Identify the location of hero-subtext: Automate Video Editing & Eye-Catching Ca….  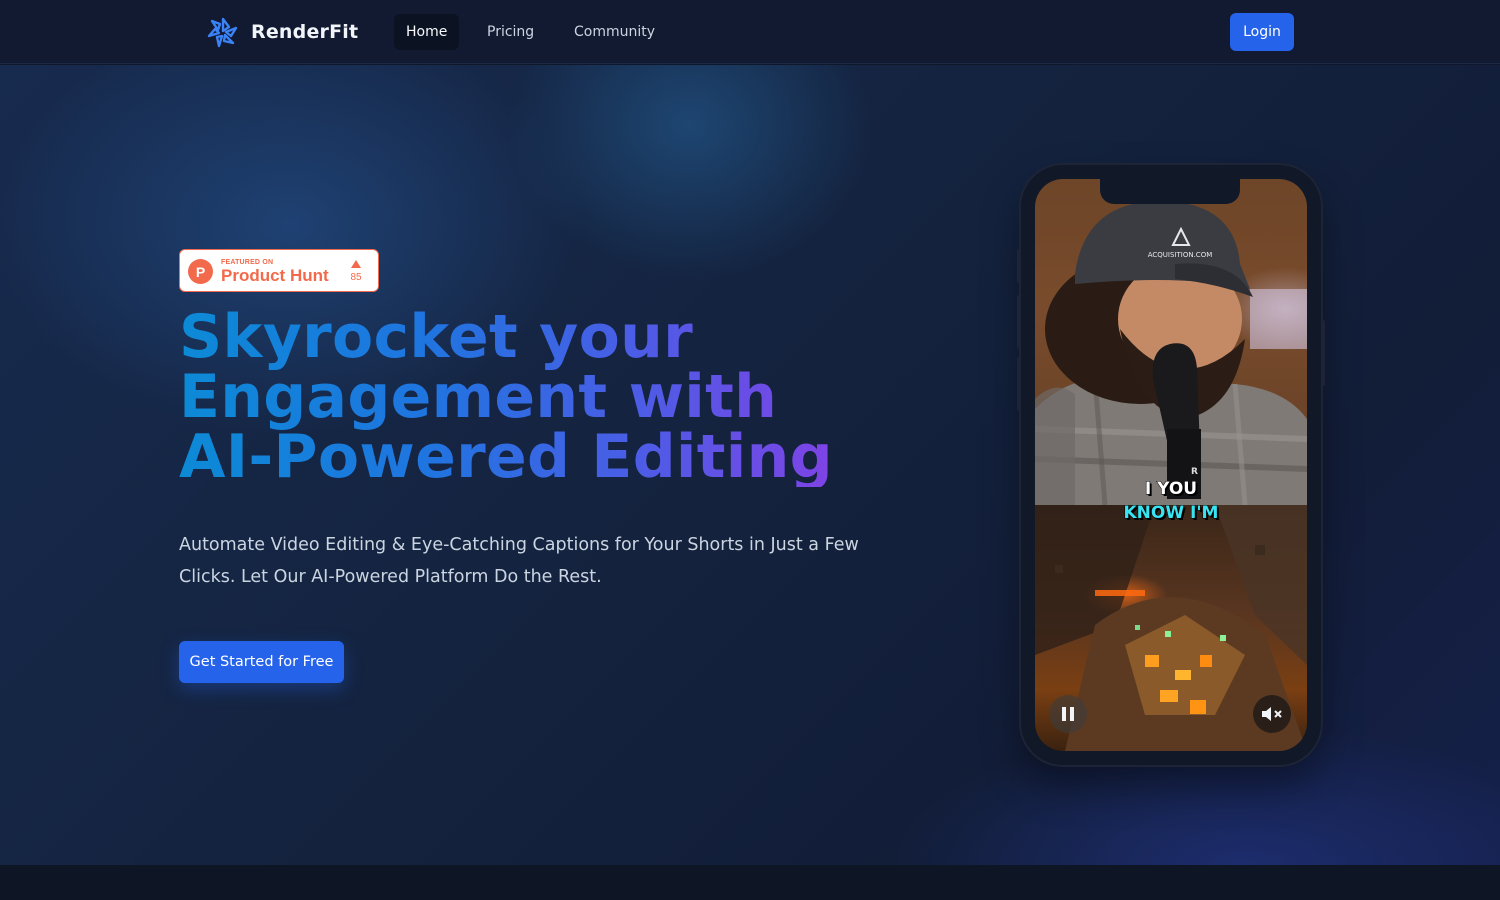
(519, 561).